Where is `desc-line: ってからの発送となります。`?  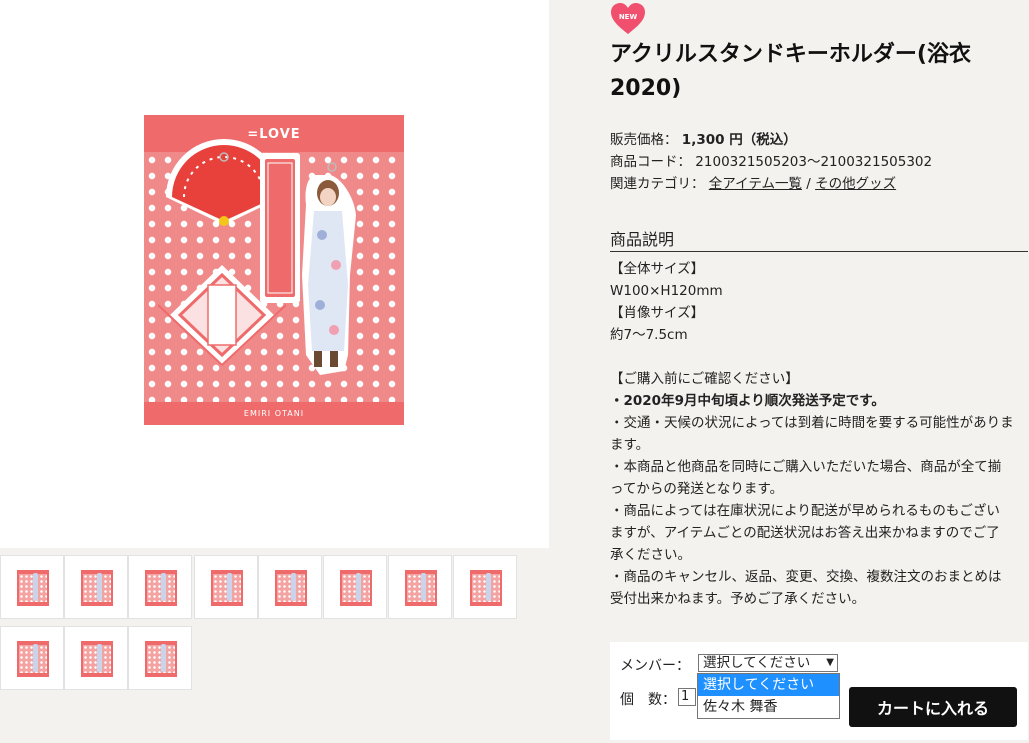 desc-line: ってからの発送となります。 is located at coordinates (697, 489).